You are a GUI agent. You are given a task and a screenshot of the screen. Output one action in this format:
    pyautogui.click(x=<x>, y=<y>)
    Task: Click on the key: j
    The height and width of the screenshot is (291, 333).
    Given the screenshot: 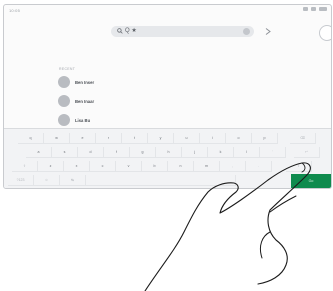 What is the action you would take?
    pyautogui.click(x=195, y=152)
    